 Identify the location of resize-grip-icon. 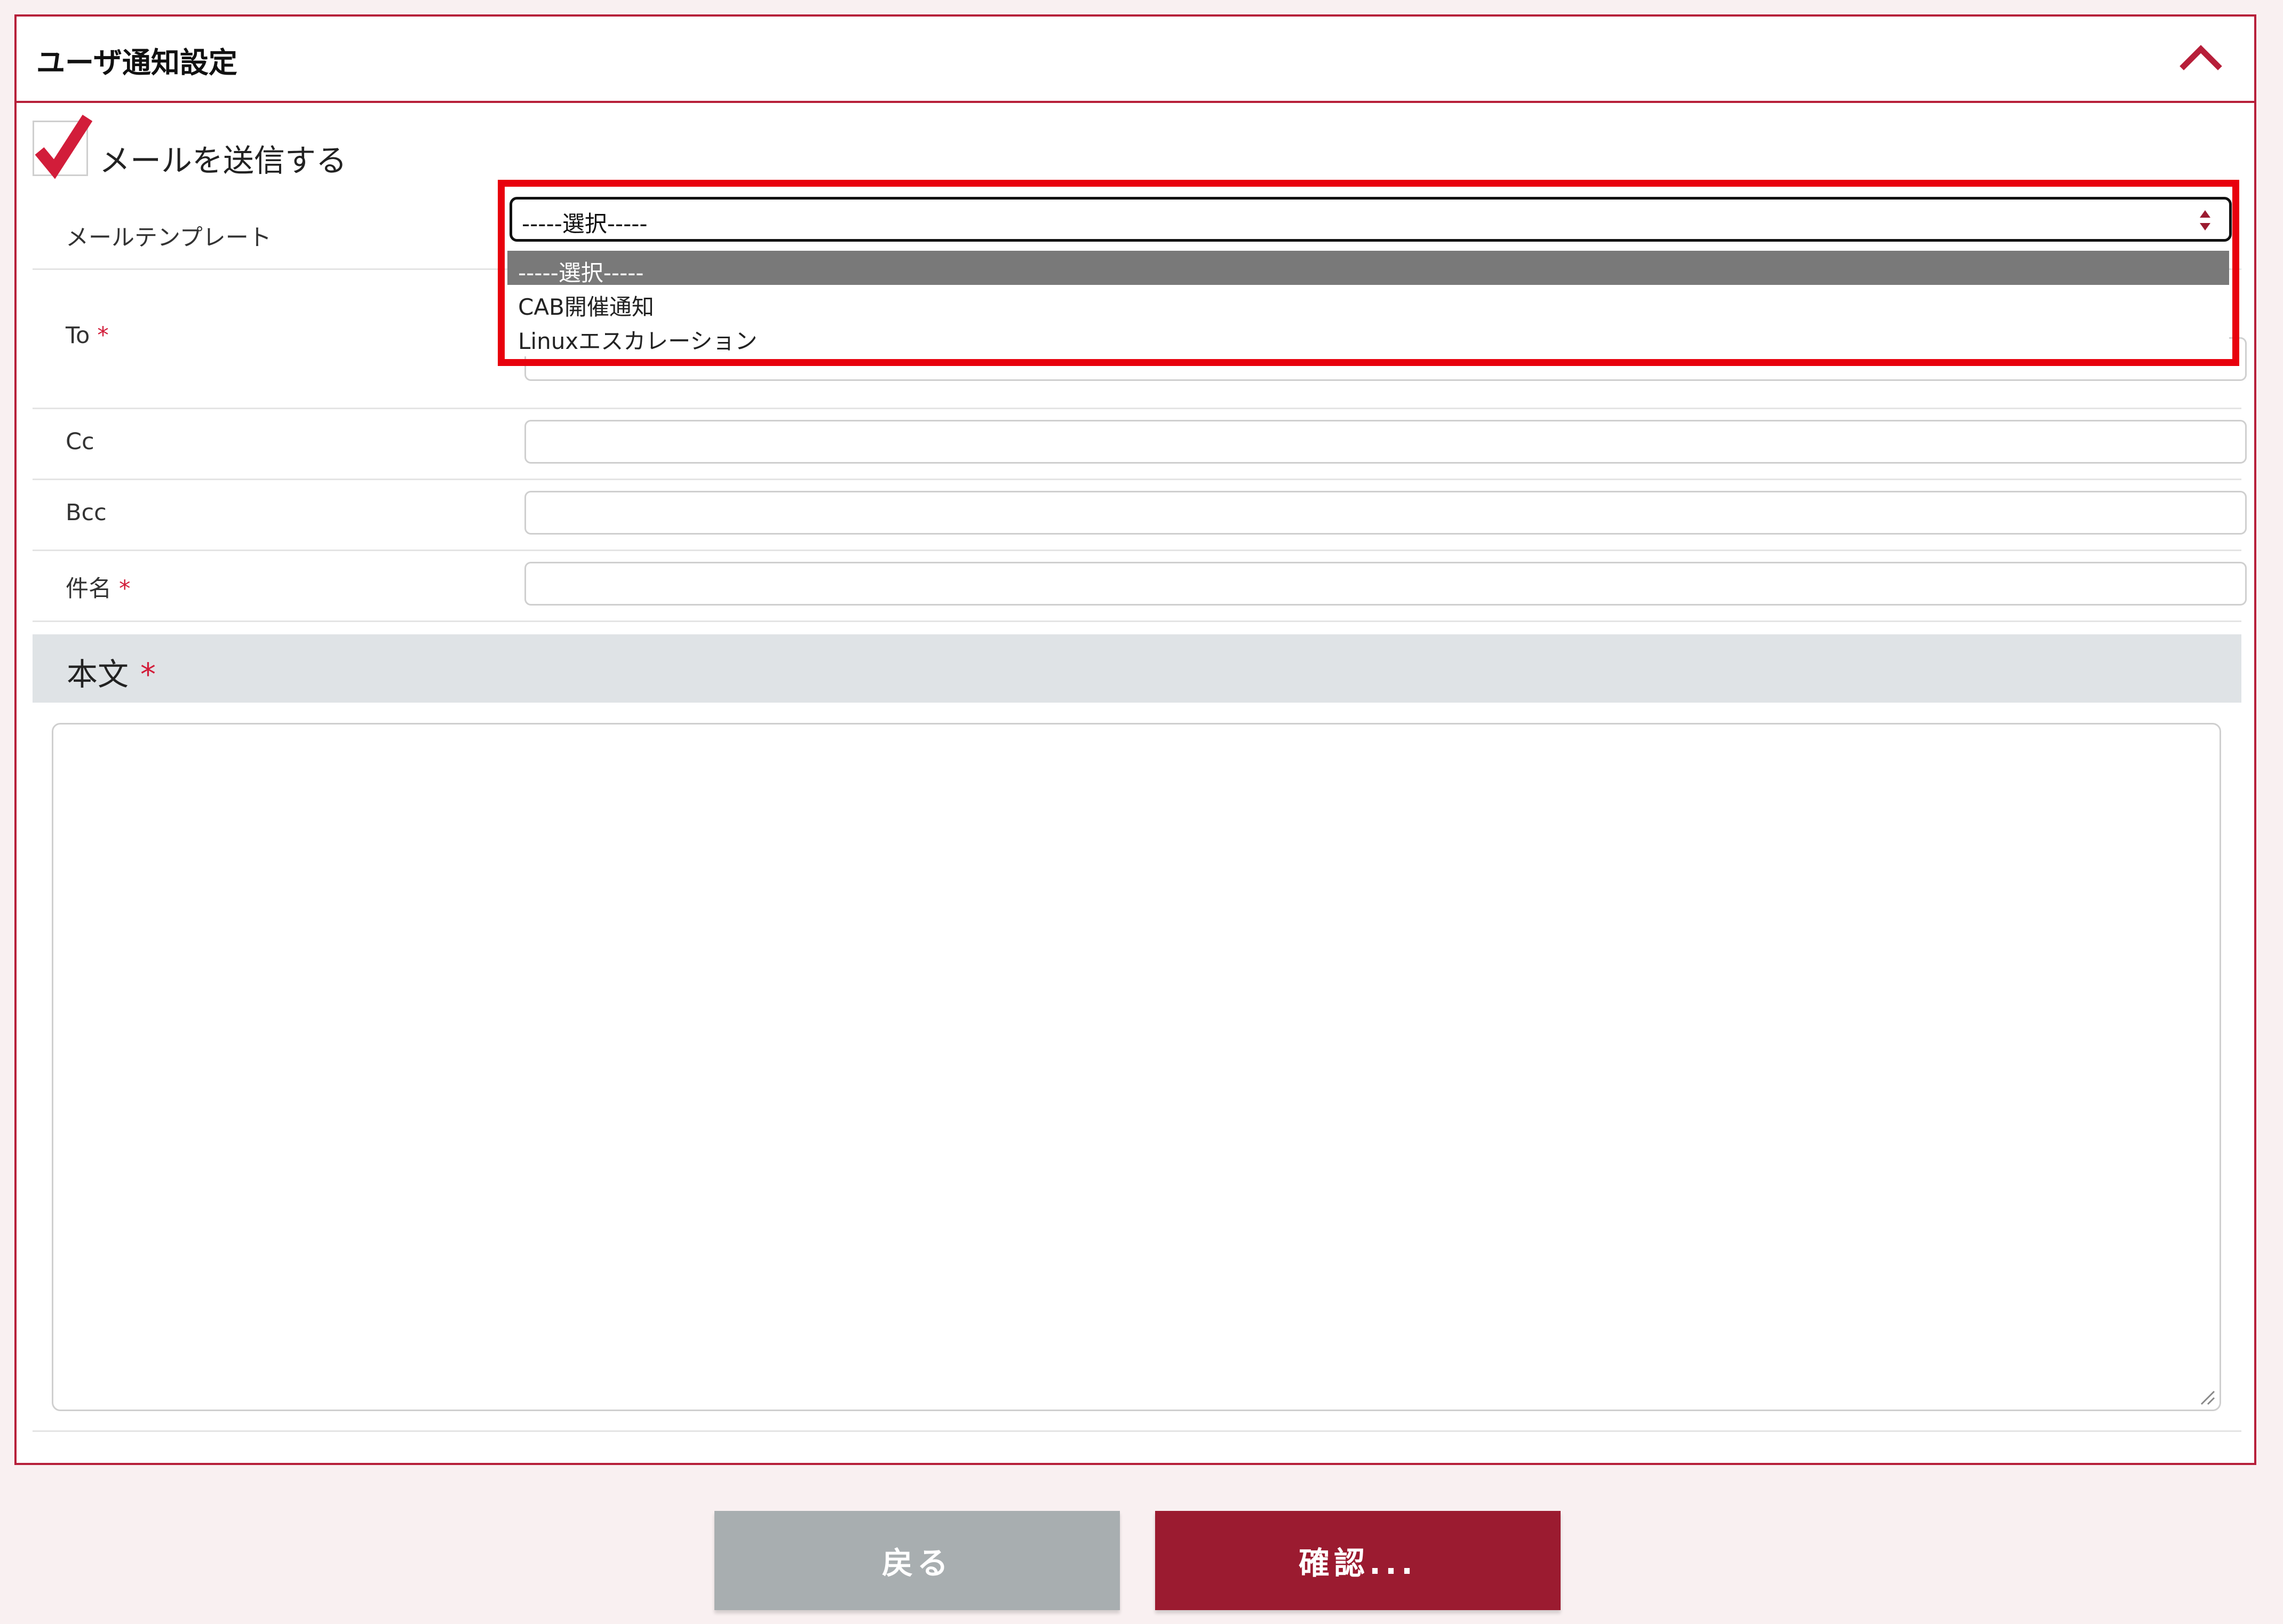
(2207, 1397).